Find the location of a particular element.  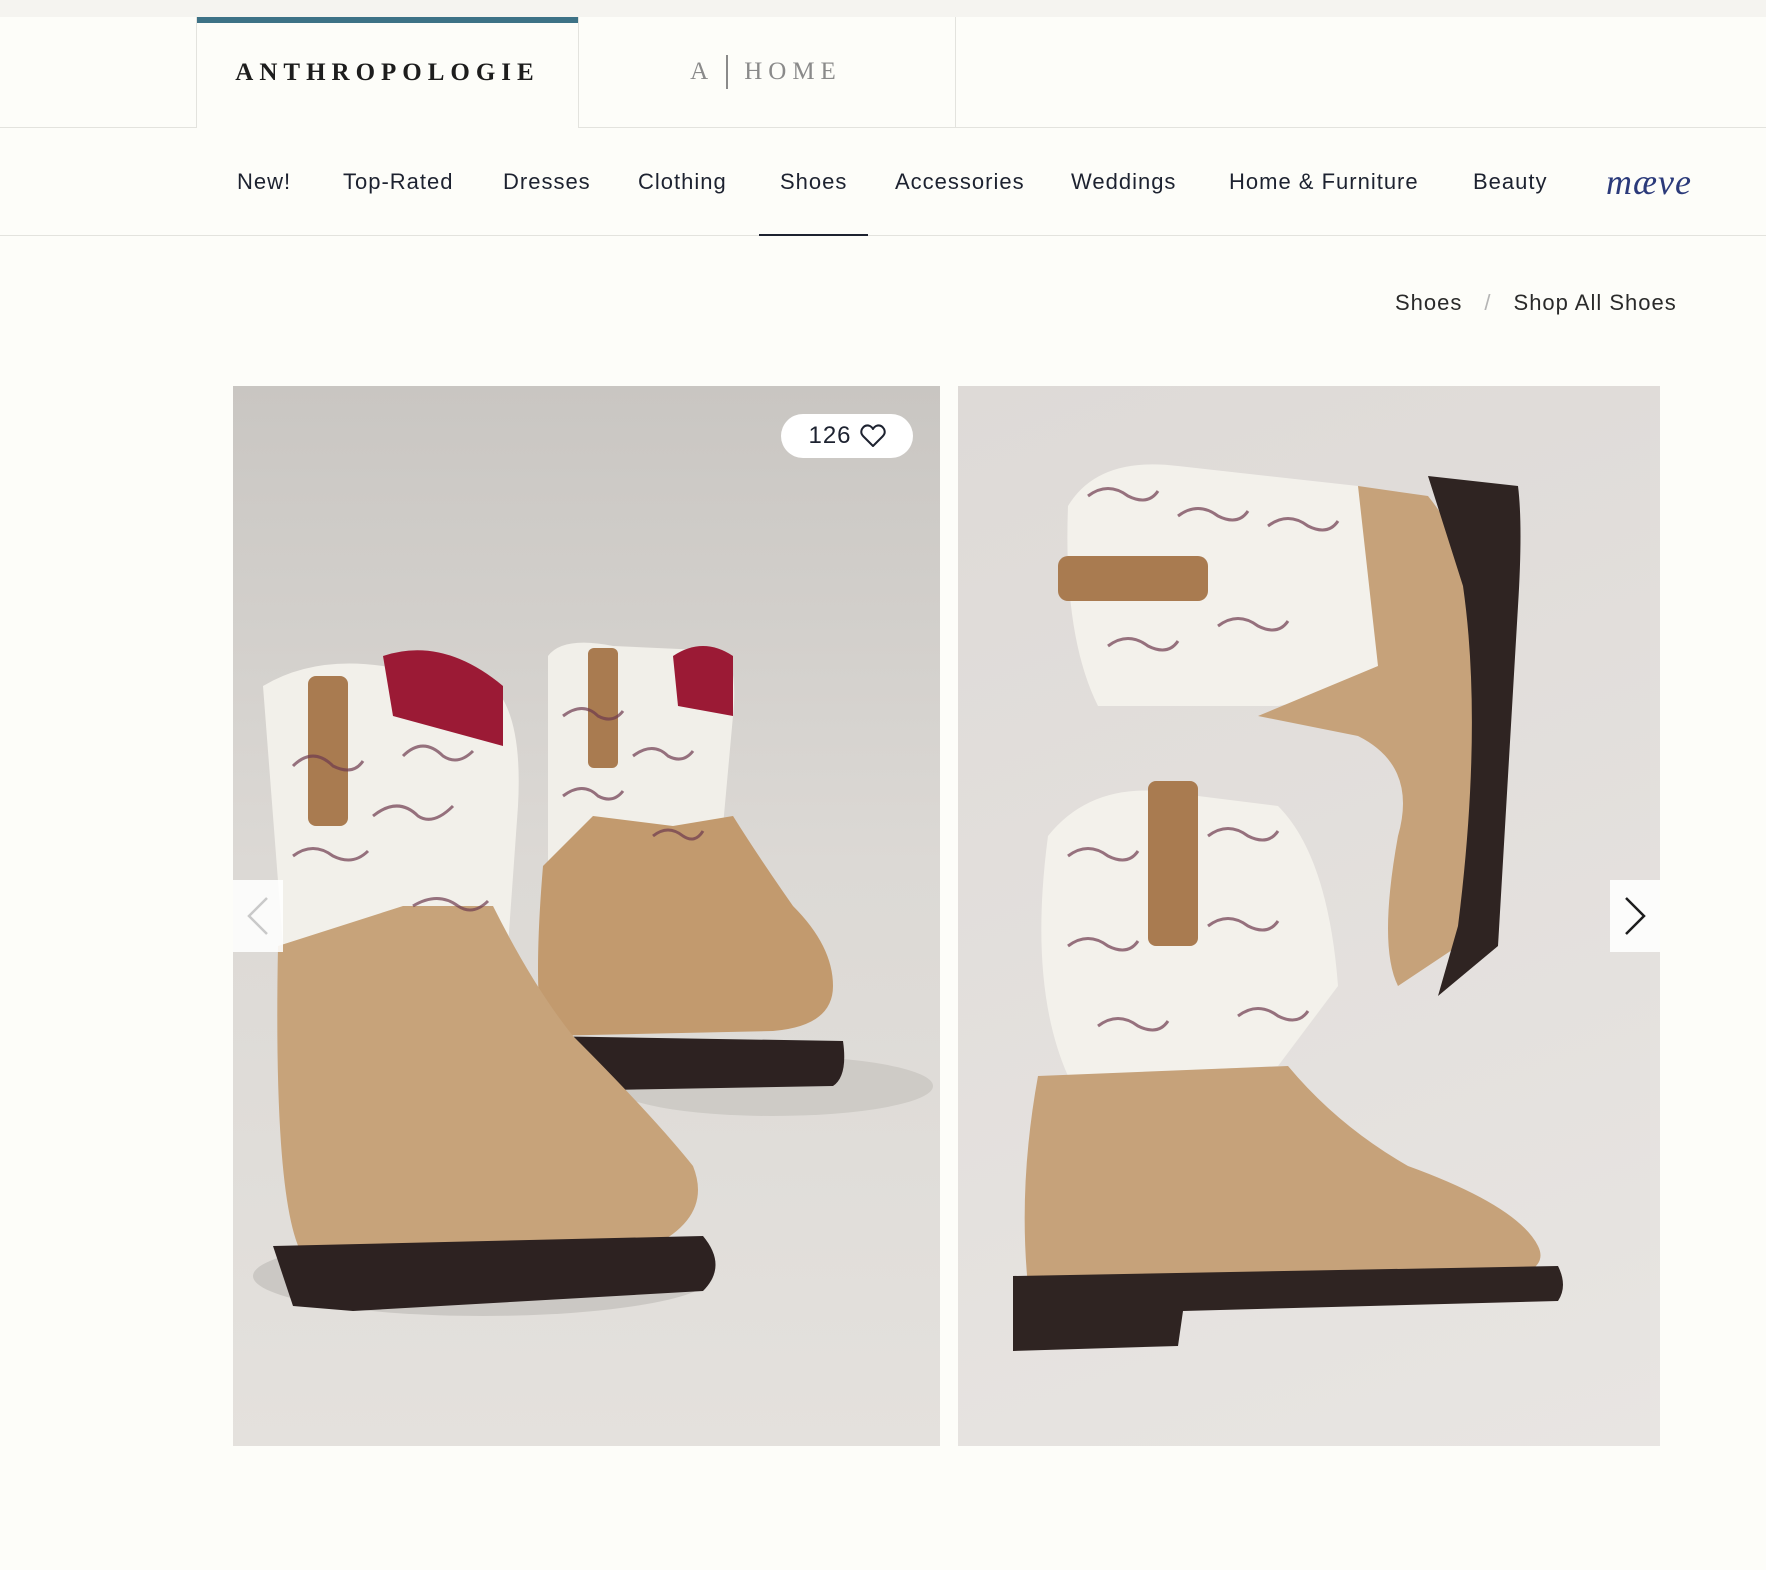

brand-bar: ANTHROPOLOGIE A HOME is located at coordinates (883, 72).